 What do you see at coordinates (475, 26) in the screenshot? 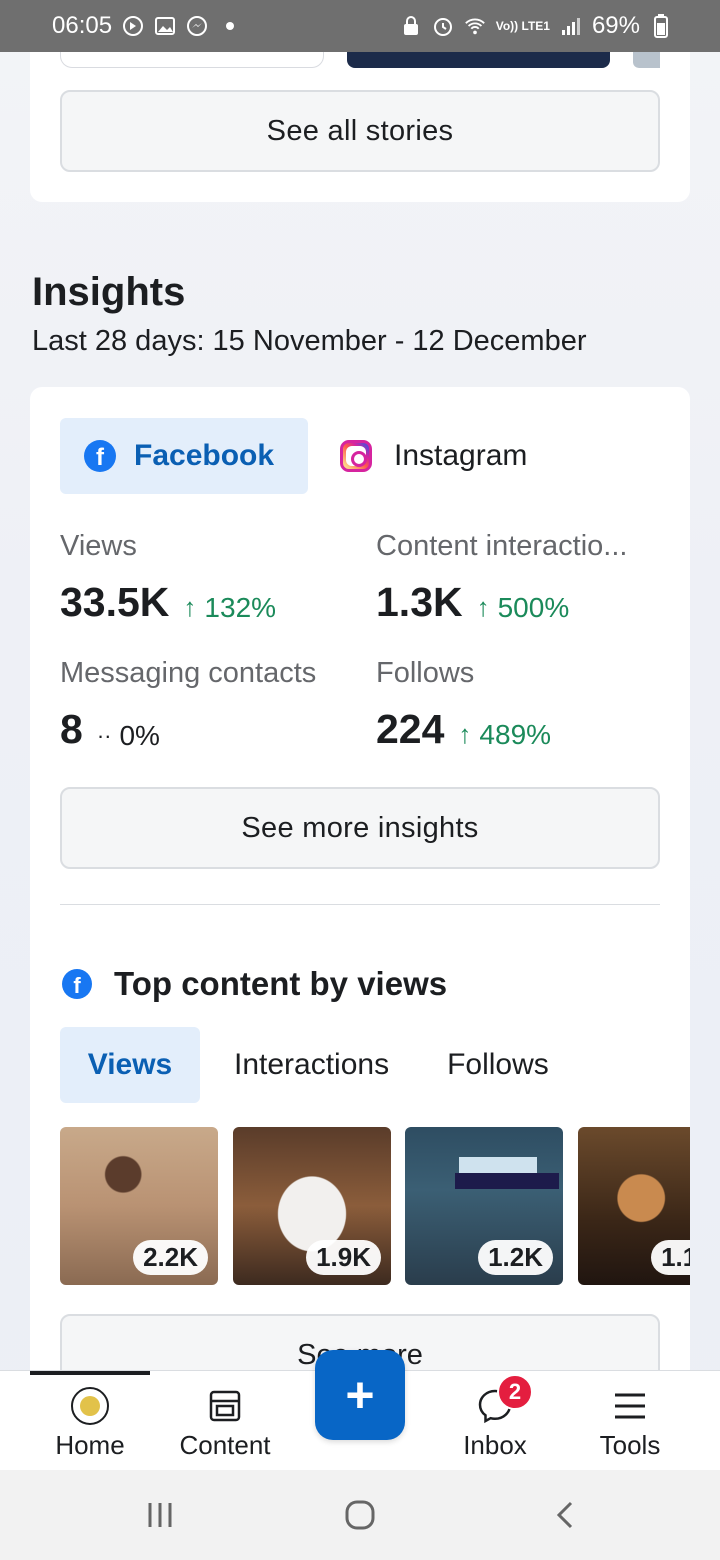
I see `wifi-icon` at bounding box center [475, 26].